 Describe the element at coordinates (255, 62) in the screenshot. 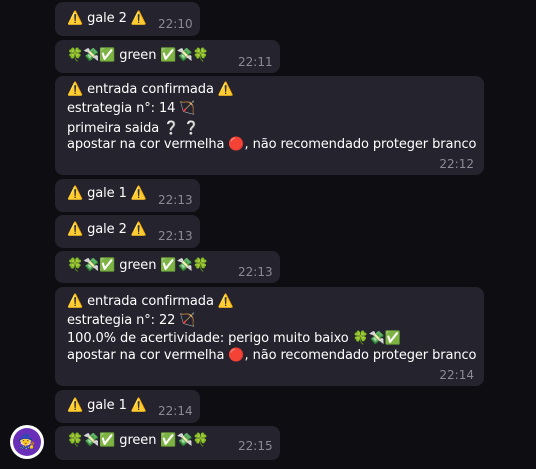

I see `message-time: 22:11` at that location.